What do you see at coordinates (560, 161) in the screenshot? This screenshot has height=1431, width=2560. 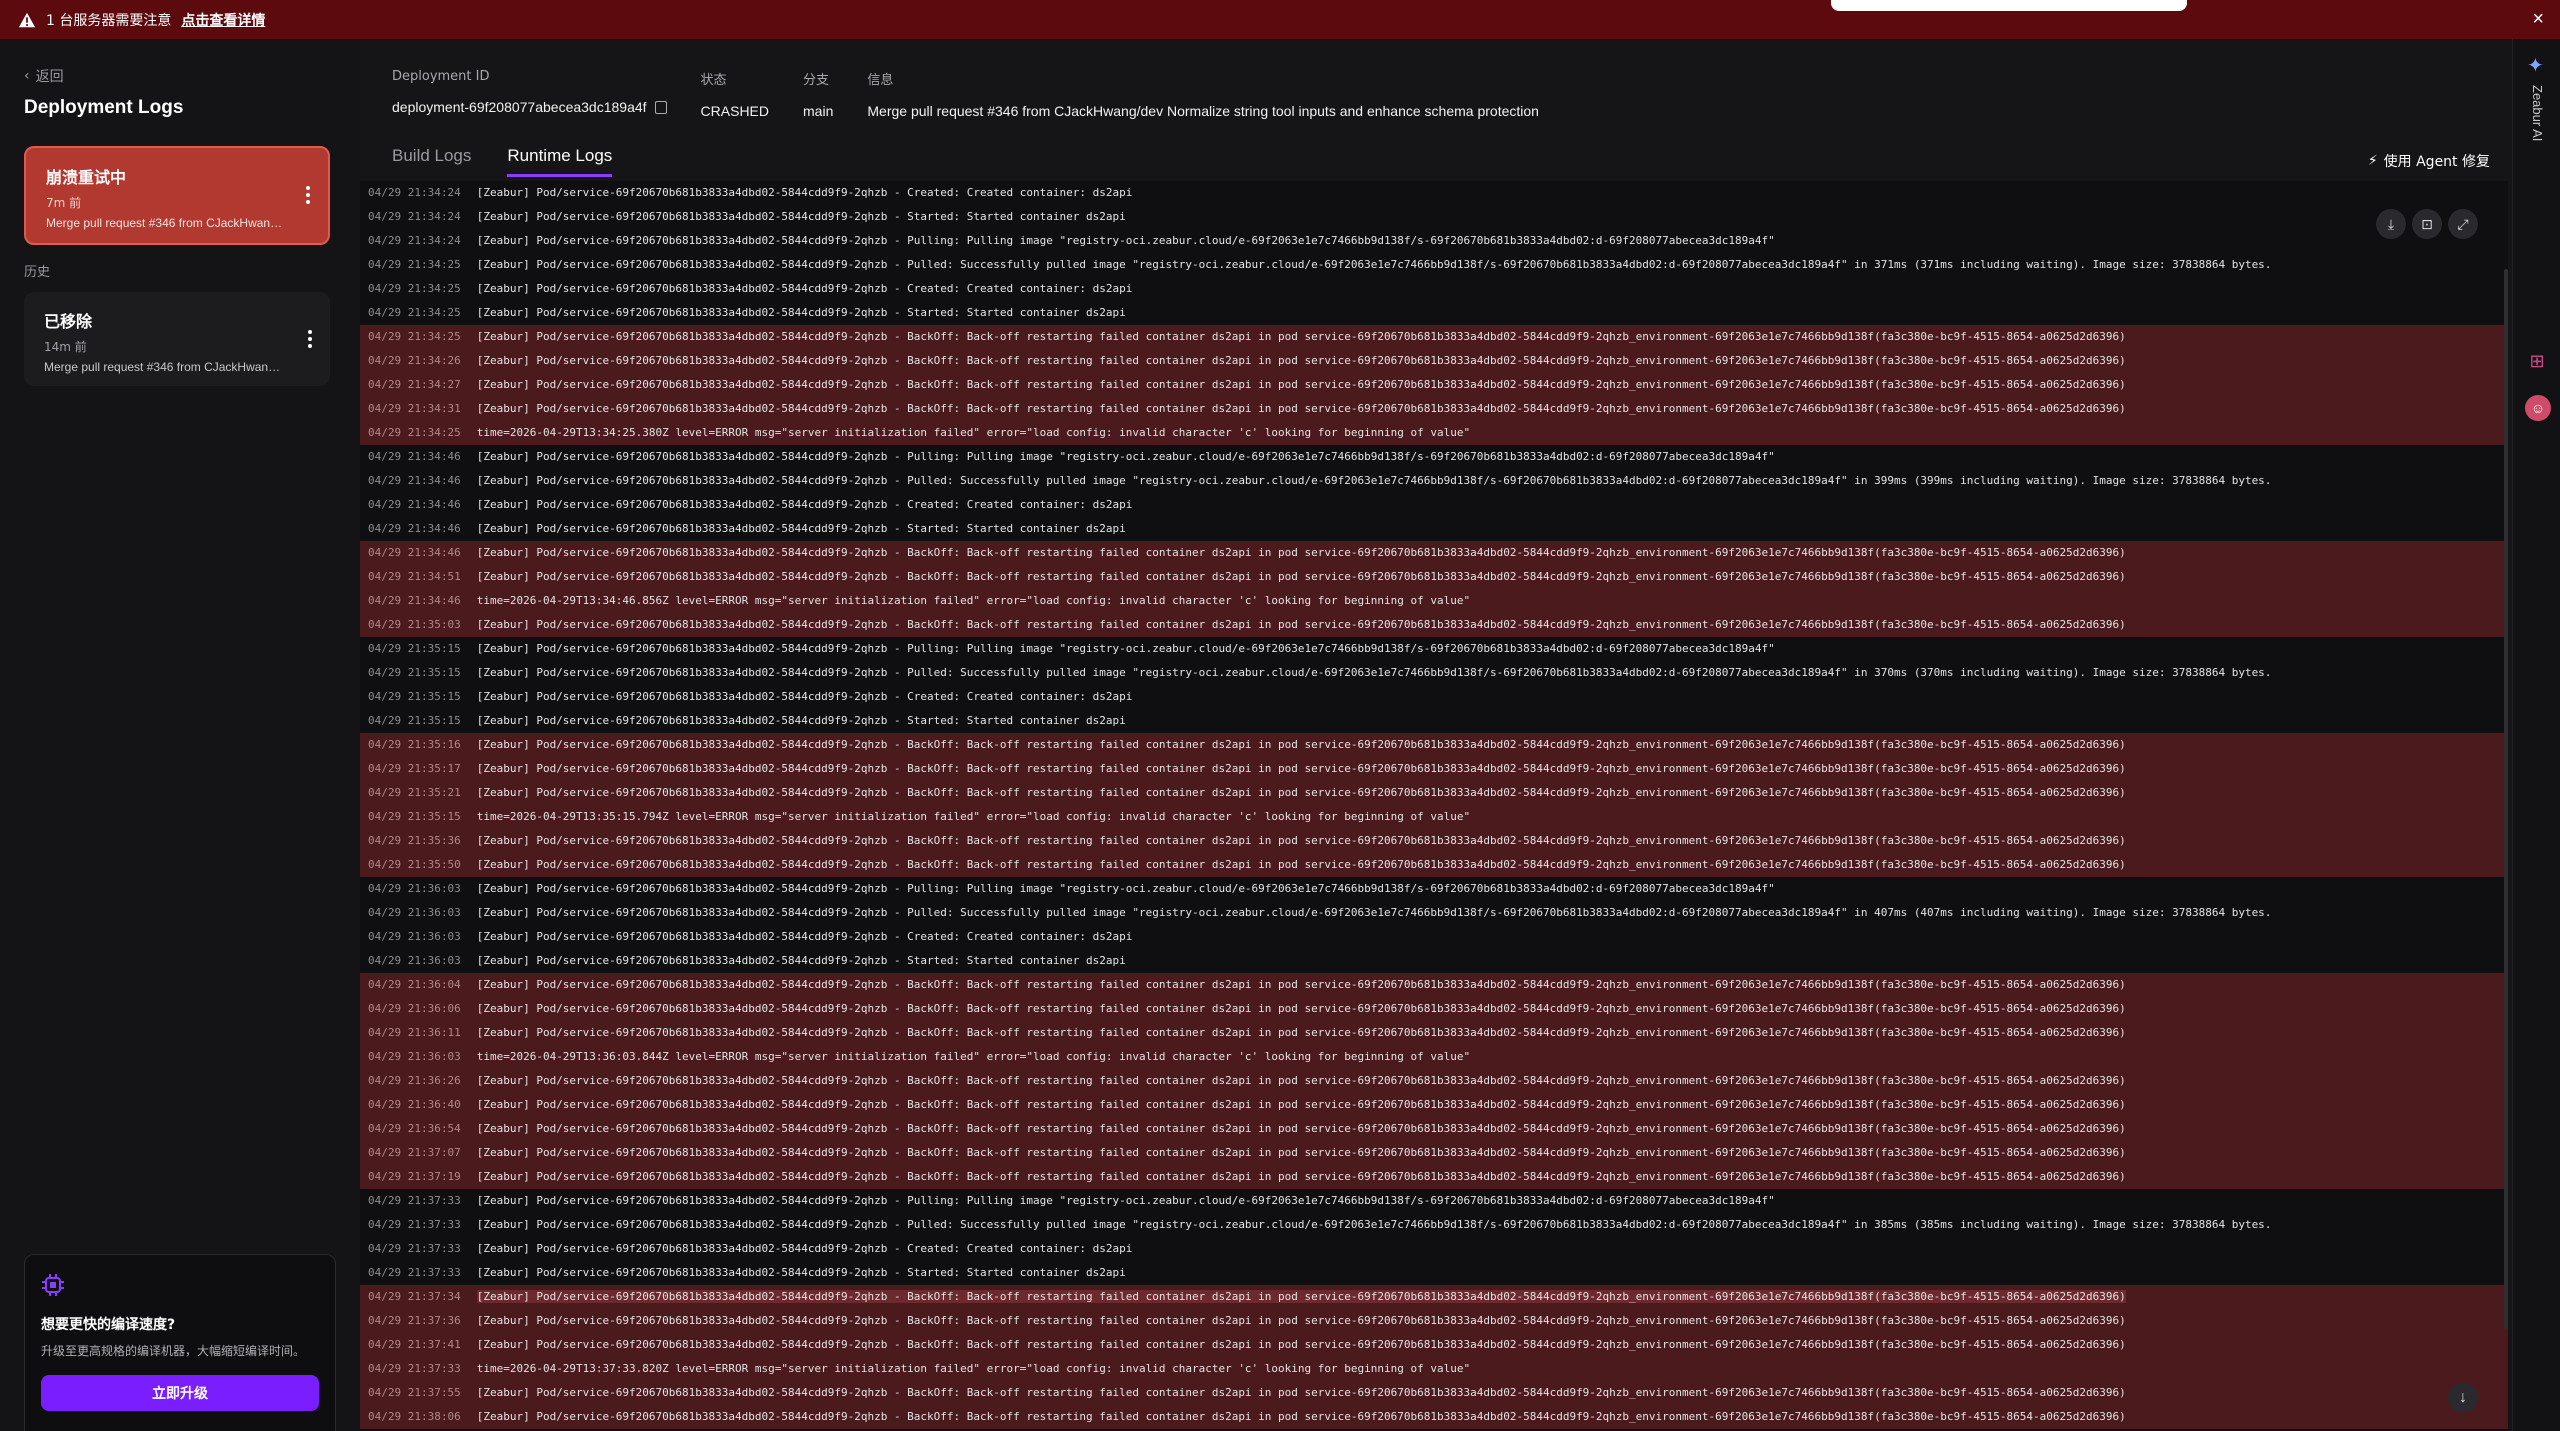 I see `tab-runtime-logs: Runtime Logs` at bounding box center [560, 161].